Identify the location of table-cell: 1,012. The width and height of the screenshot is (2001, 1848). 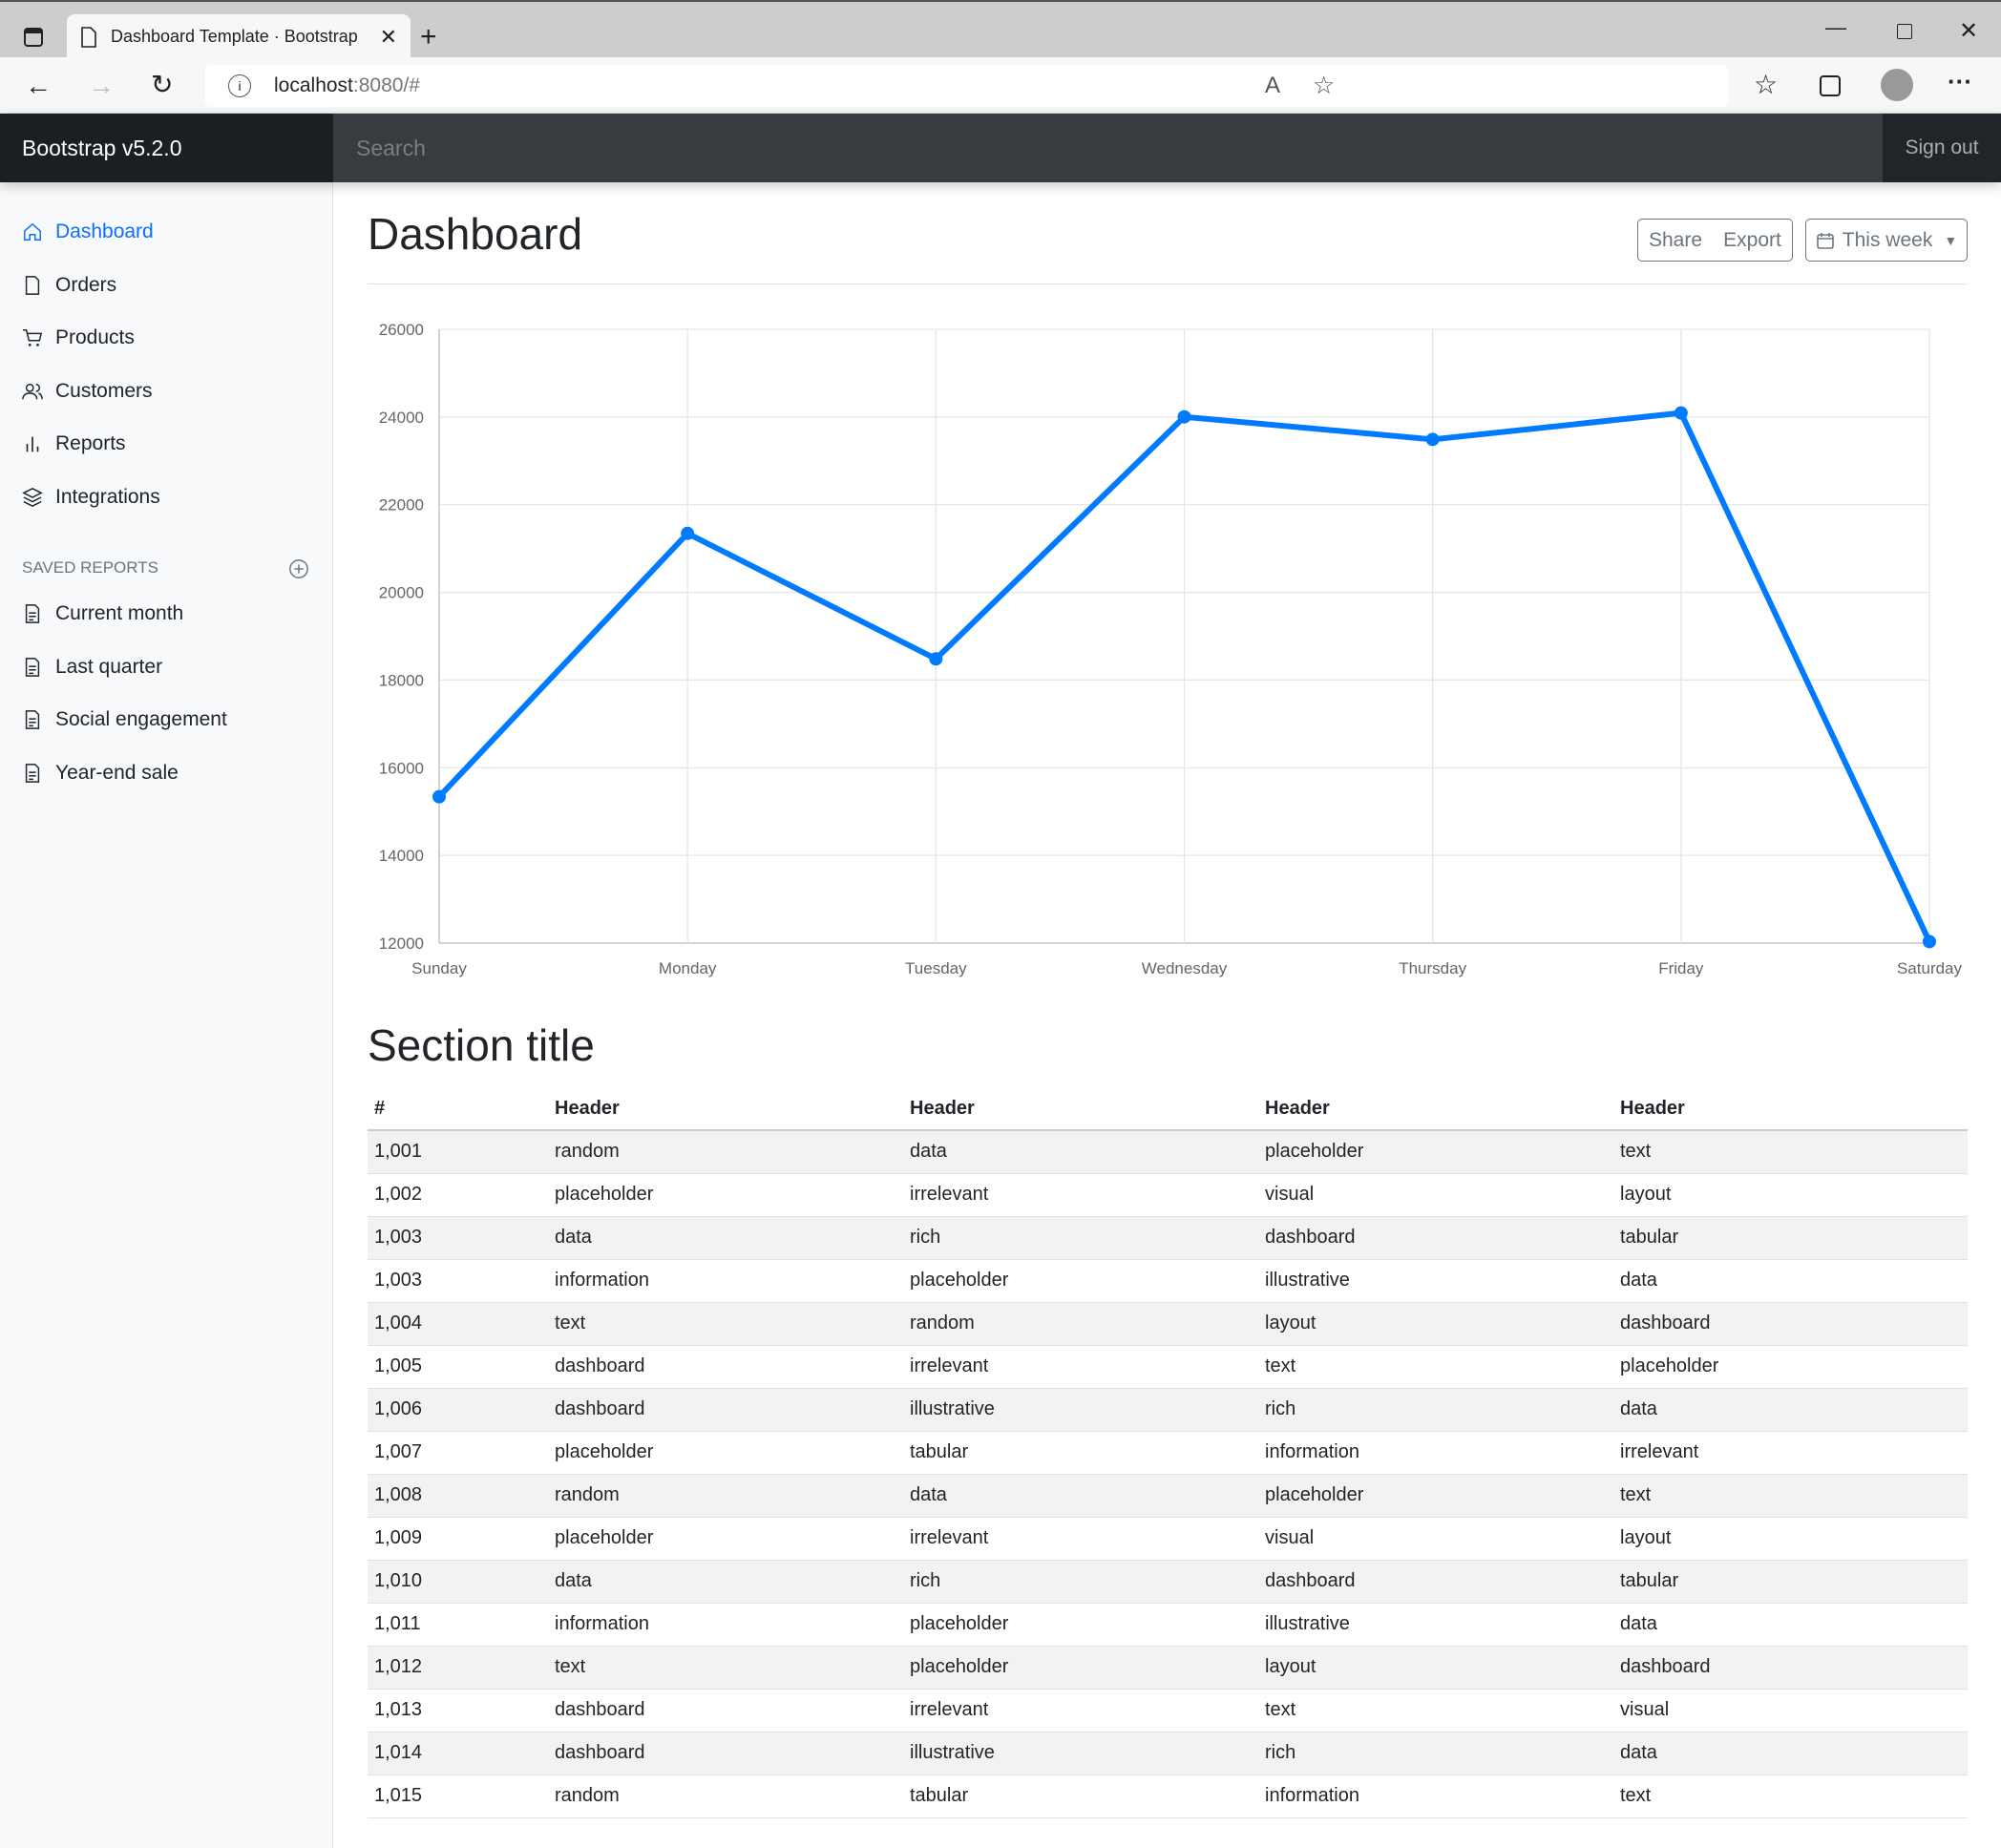
(458, 1668).